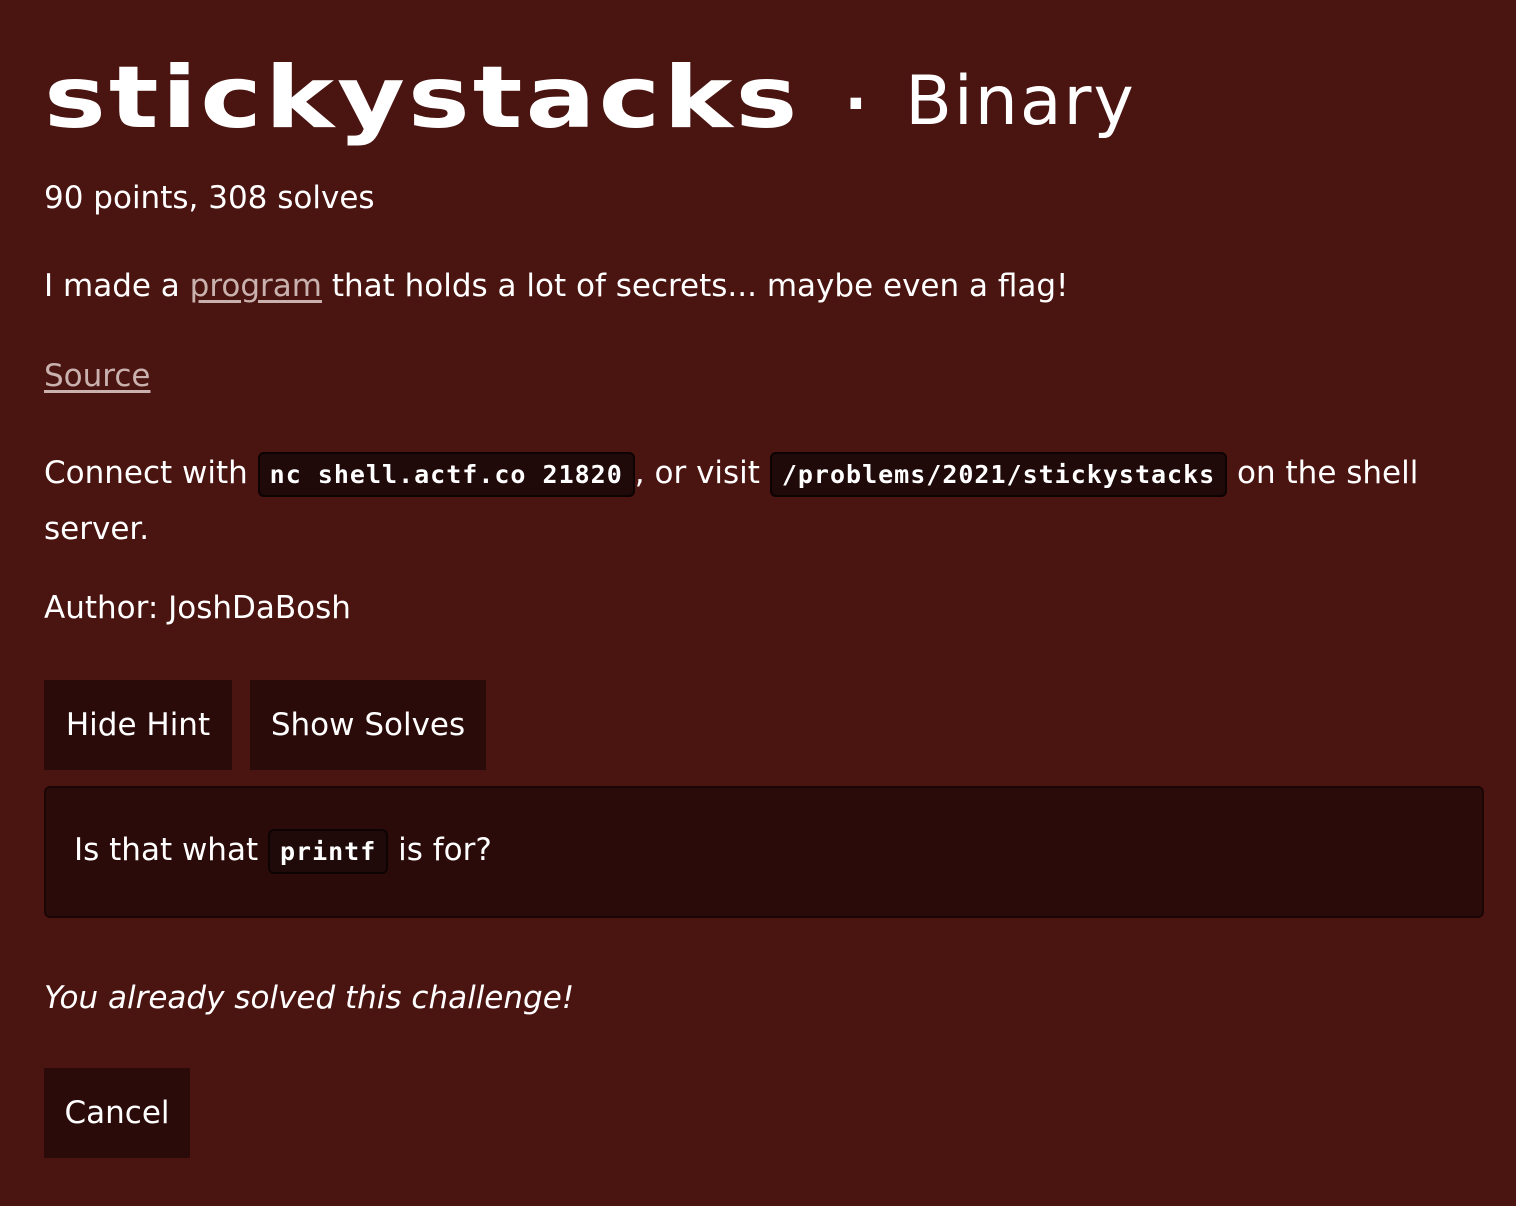  I want to click on program-link: program, so click(256, 286).